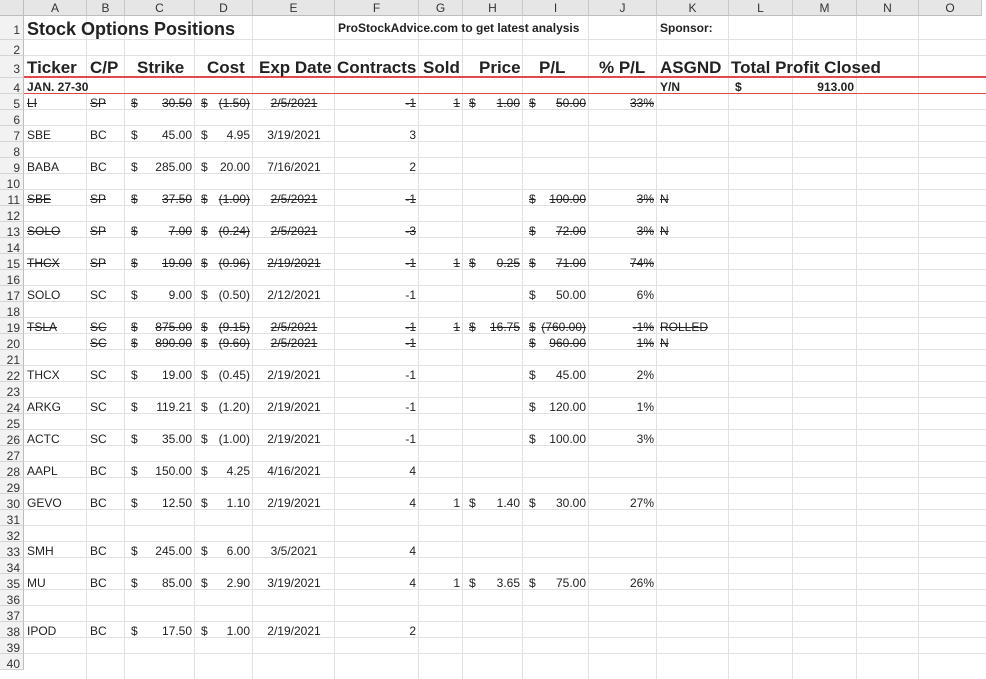  Describe the element at coordinates (224, 439) in the screenshot. I see `cell-cost: (1.00)` at that location.